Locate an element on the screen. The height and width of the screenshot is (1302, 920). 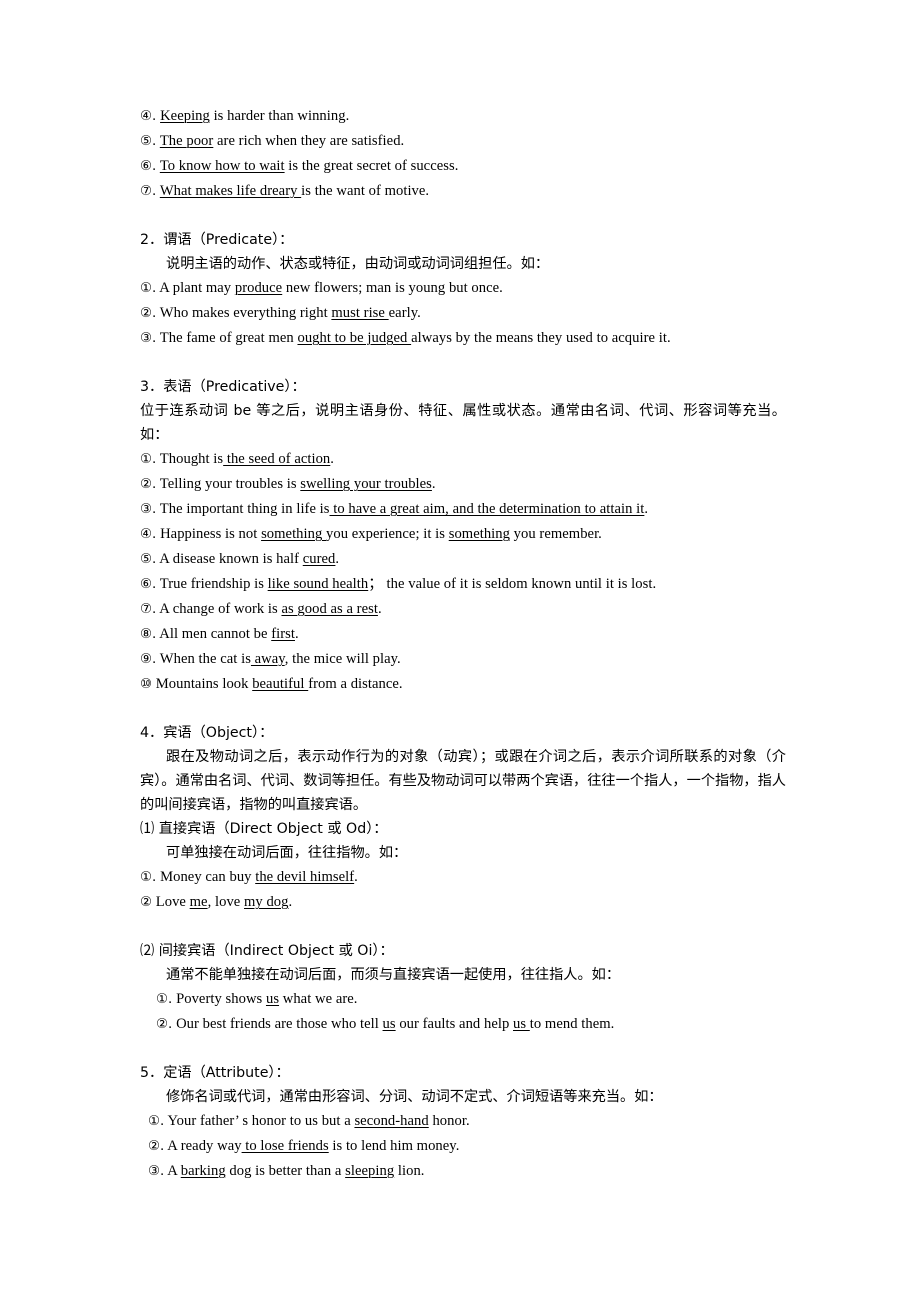
item-suffix: from a distance. is located at coordinates (355, 684).